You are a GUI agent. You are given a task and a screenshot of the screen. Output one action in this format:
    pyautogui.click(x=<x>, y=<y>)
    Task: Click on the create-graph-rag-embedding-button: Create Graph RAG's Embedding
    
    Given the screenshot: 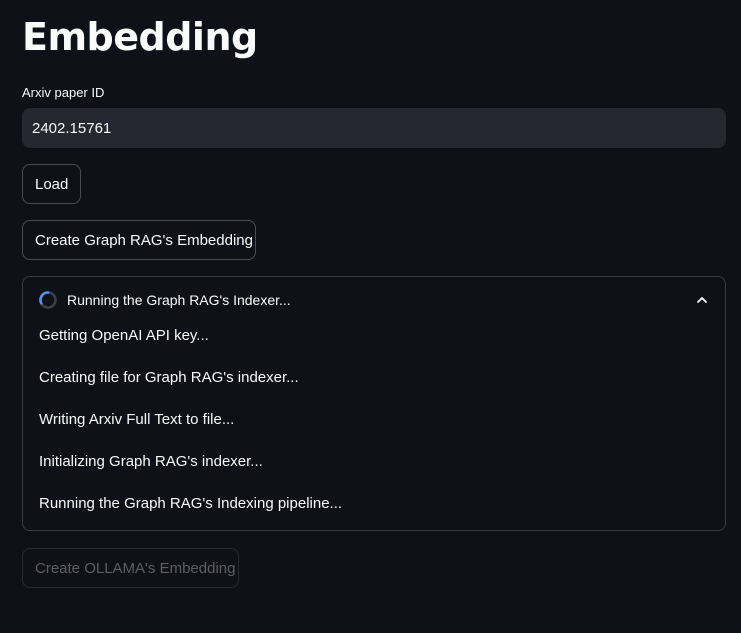 What is the action you would take?
    pyautogui.click(x=139, y=240)
    